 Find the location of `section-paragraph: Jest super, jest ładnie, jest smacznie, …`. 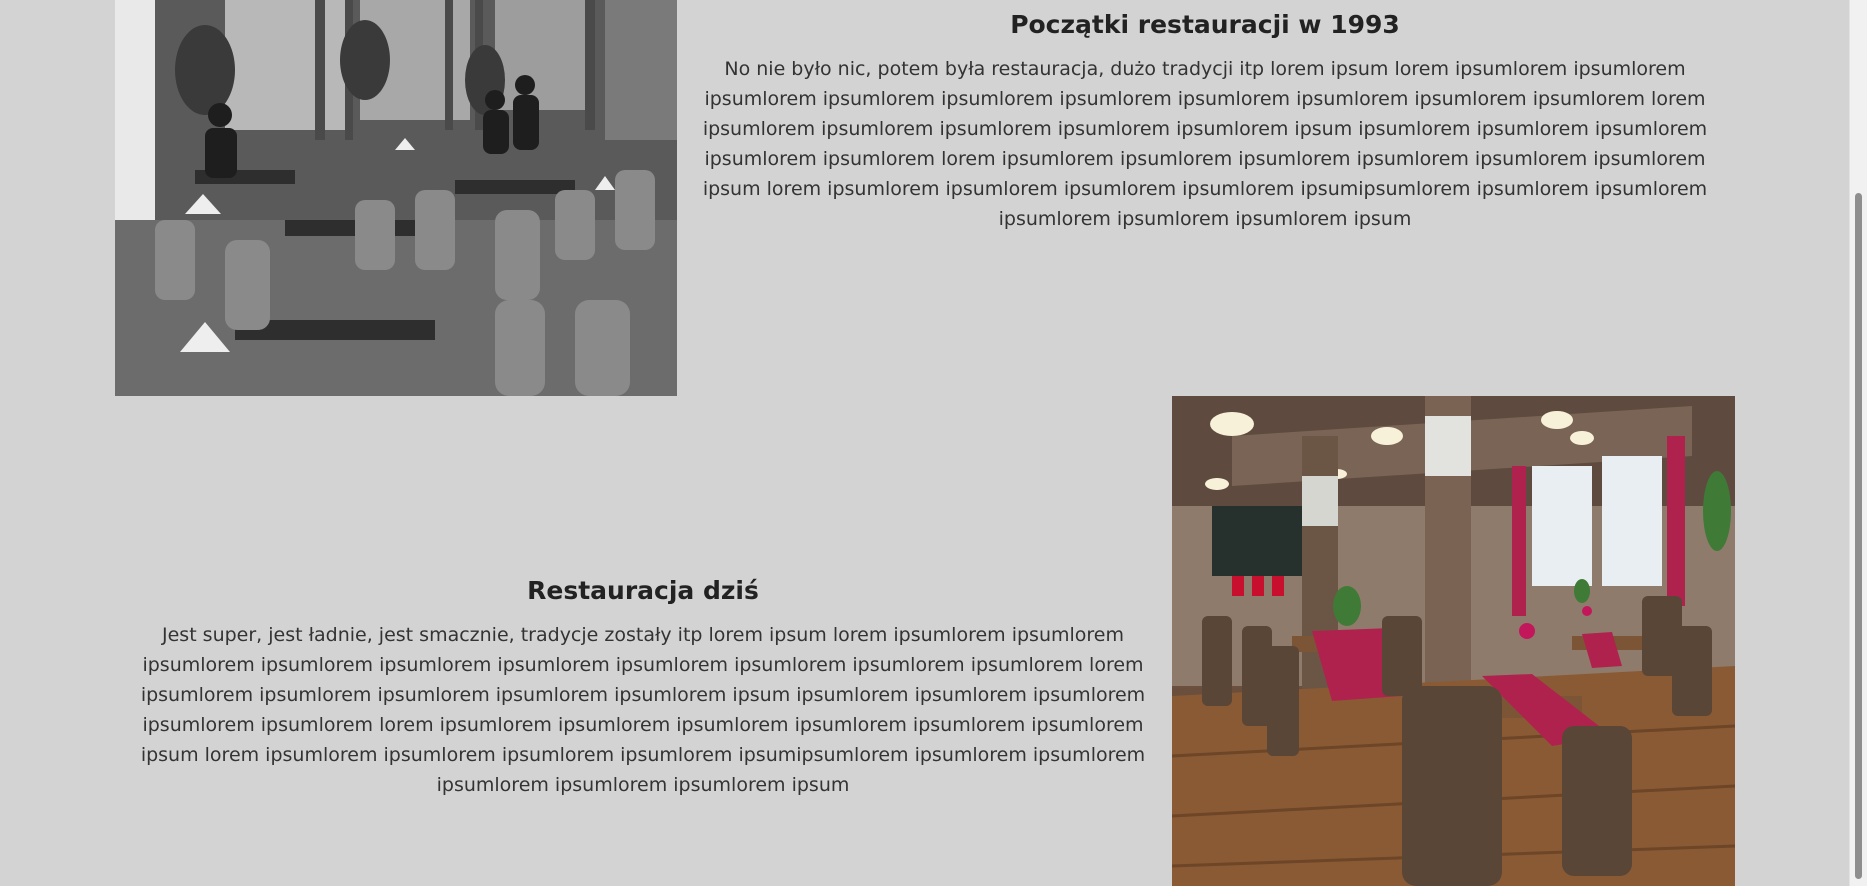

section-paragraph: Jest super, jest ładnie, jest smacznie, … is located at coordinates (643, 710).